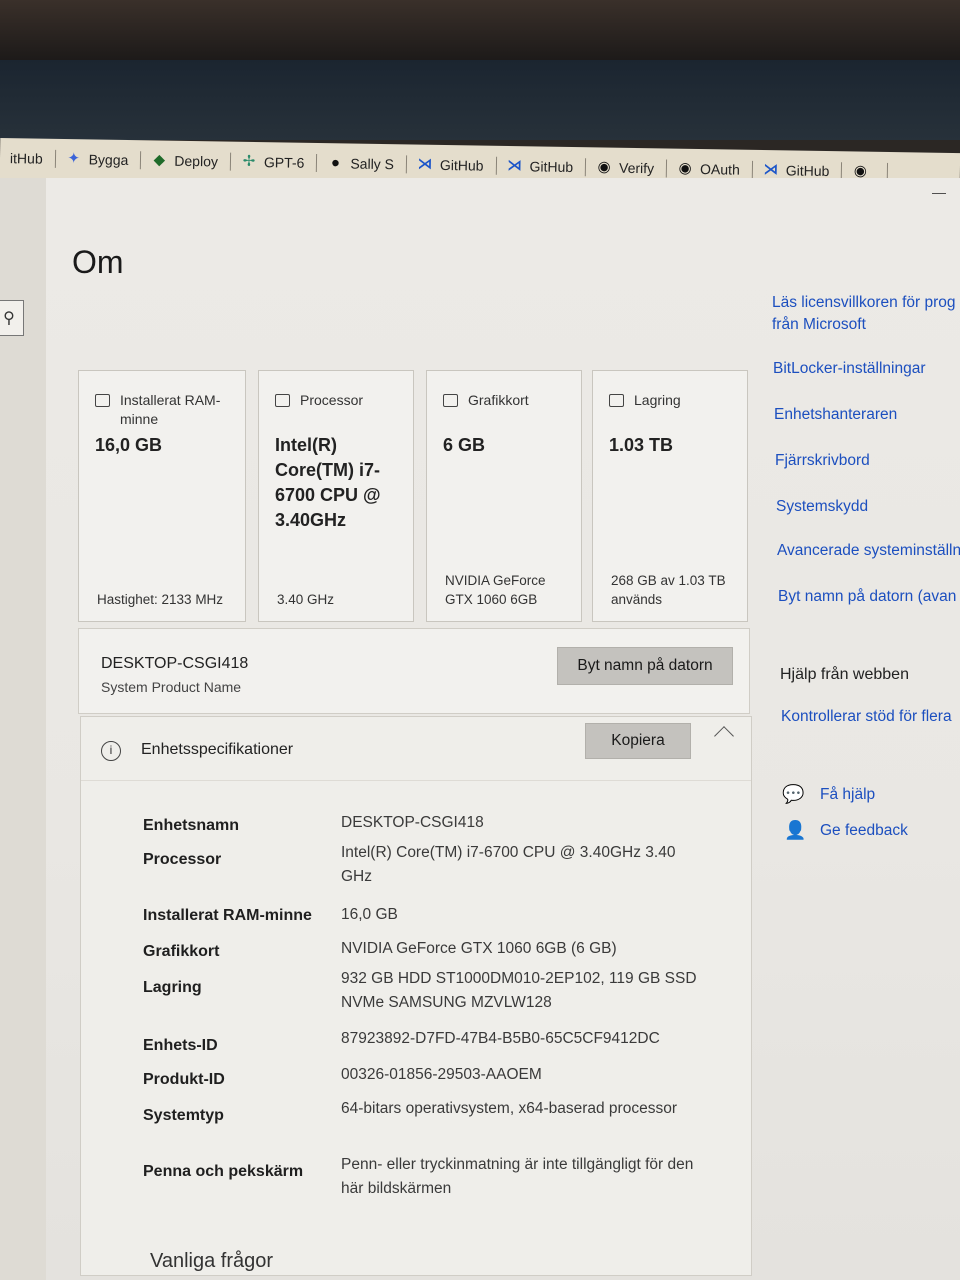 The height and width of the screenshot is (1280, 960). I want to click on bookmark-label: Verify, so click(636, 168).